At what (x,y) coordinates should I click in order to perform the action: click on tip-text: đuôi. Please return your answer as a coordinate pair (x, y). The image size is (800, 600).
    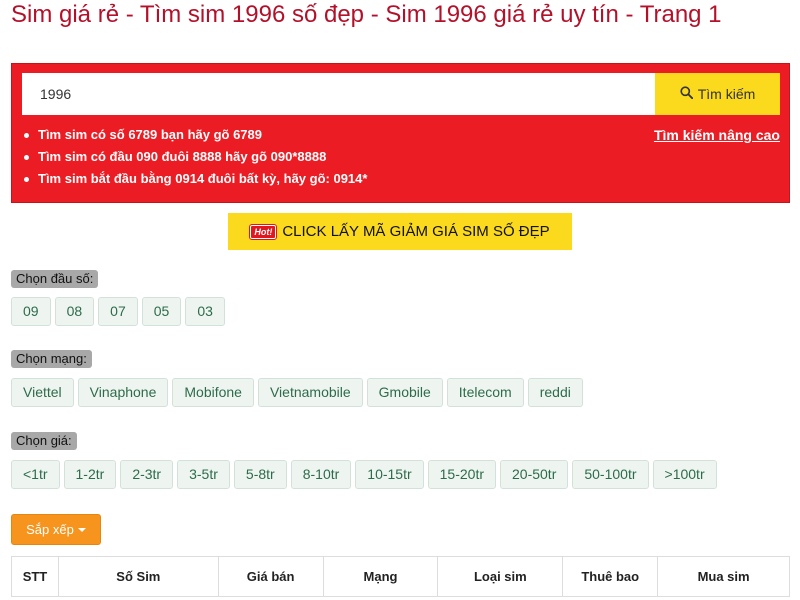
    Looking at the image, I should click on (175, 156).